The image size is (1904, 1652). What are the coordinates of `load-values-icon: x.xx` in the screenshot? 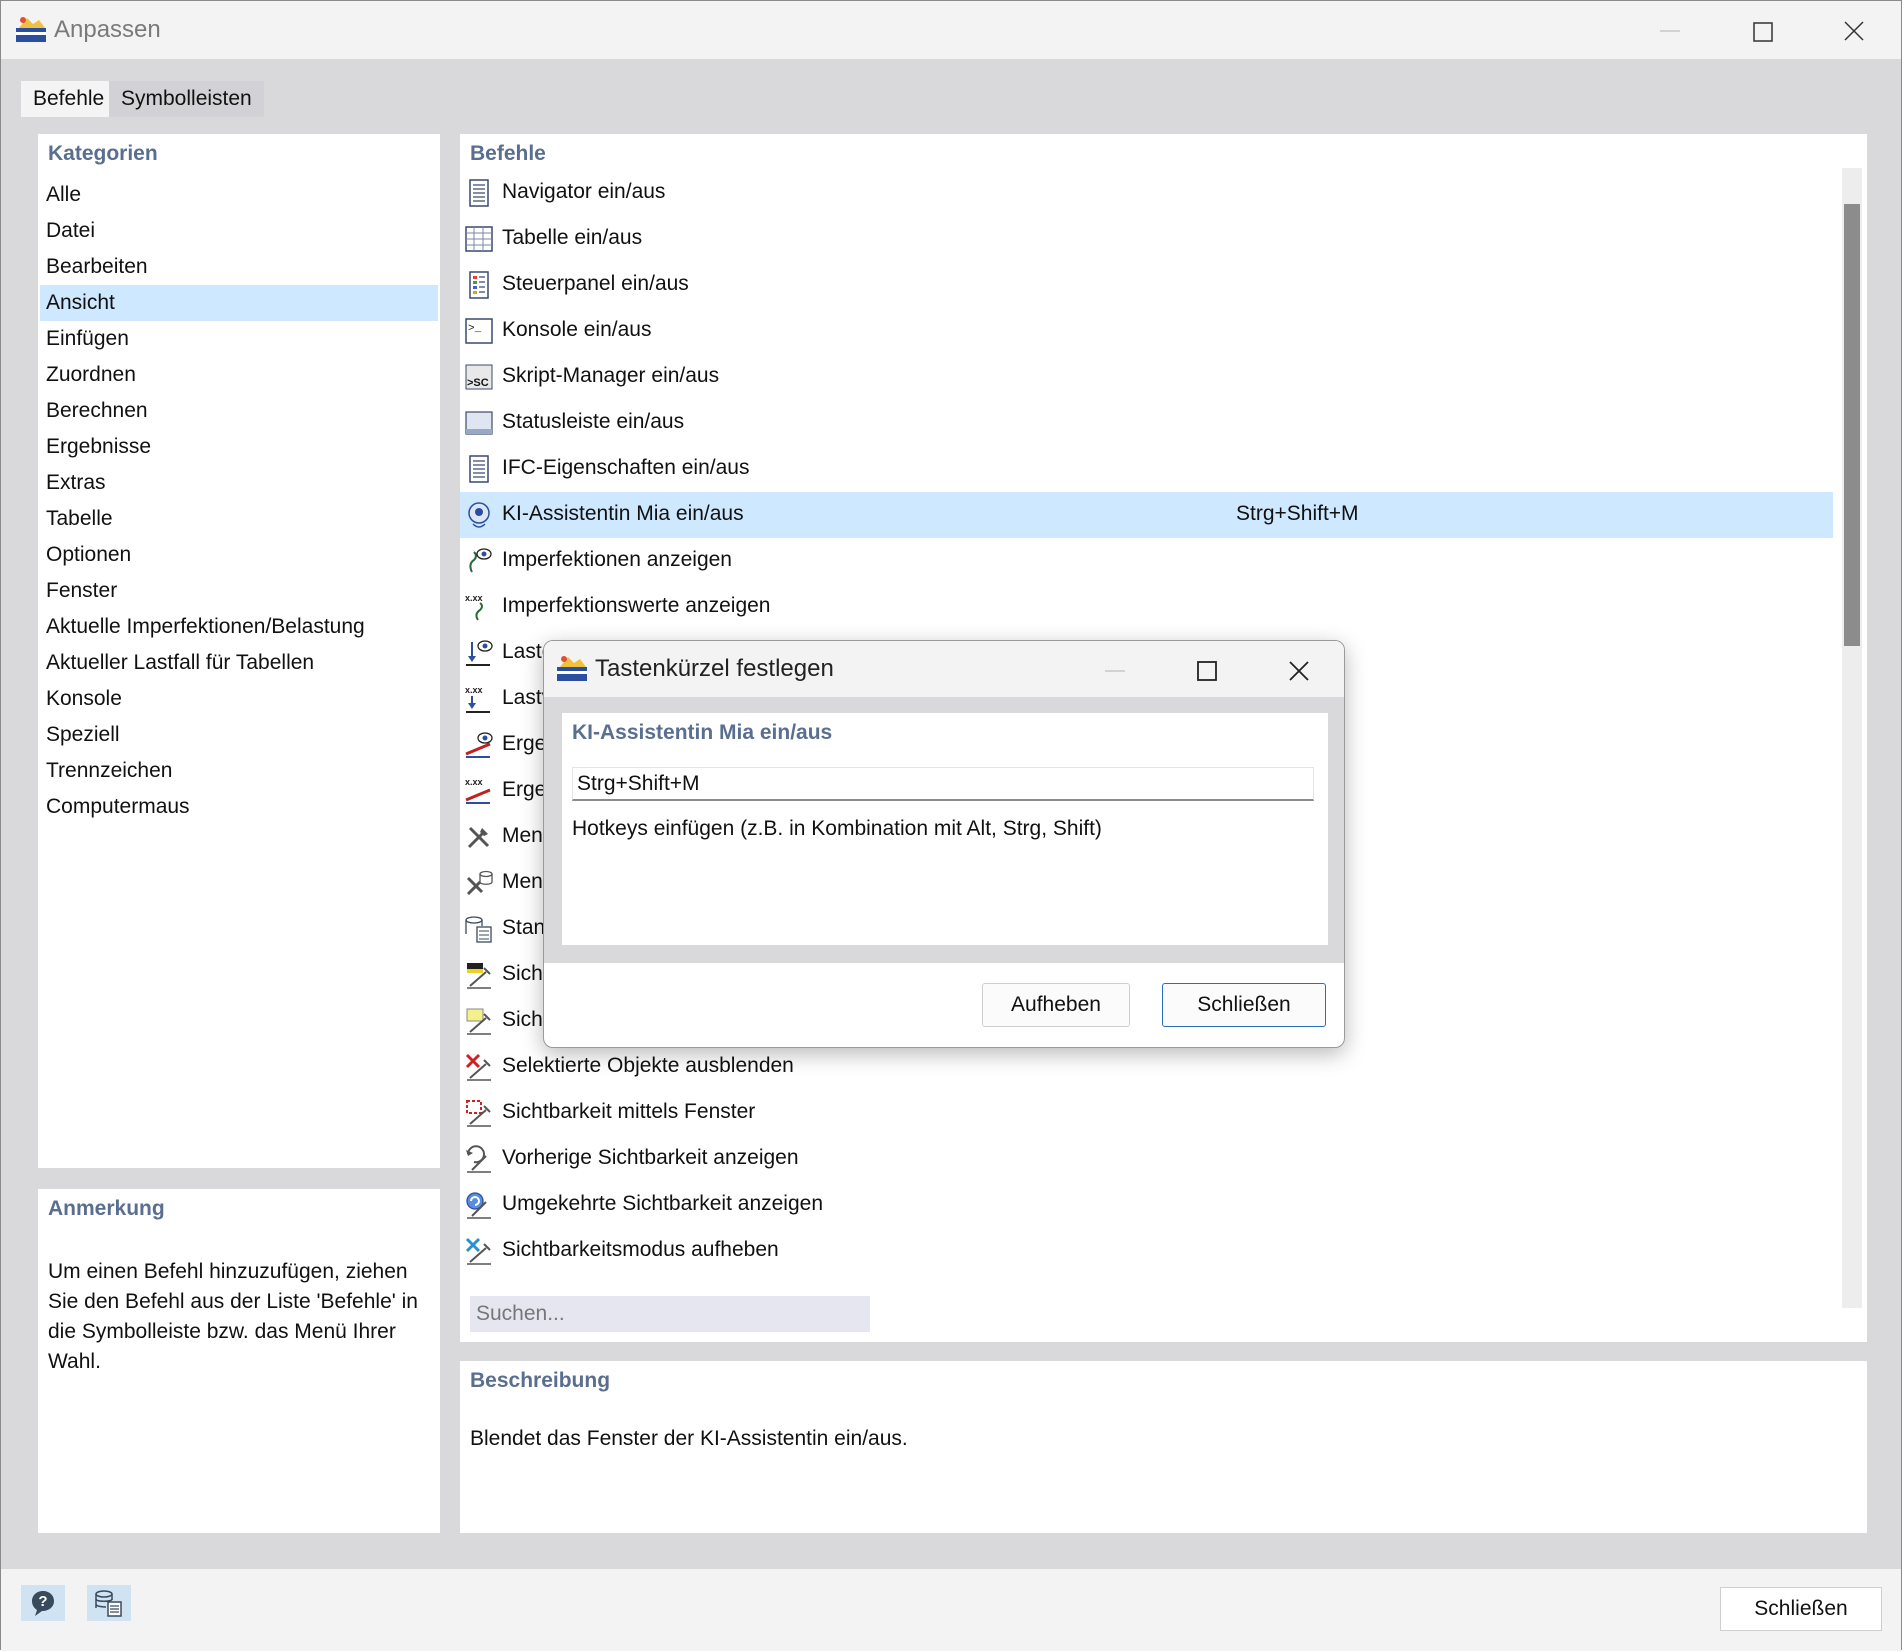 It's located at (477, 699).